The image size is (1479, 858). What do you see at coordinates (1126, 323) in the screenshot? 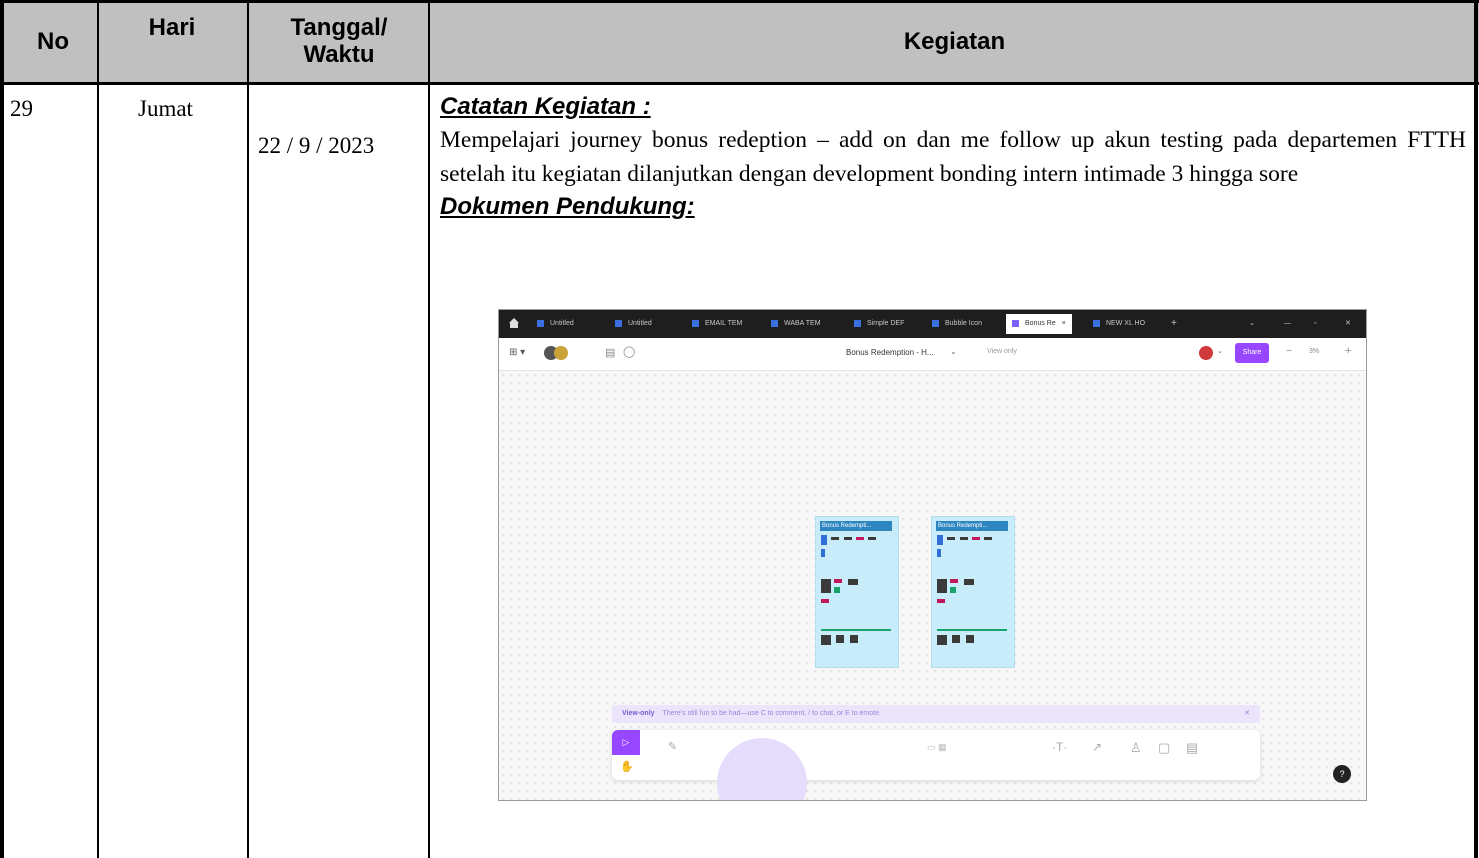
I see `tab-label: NEW XL HO` at bounding box center [1126, 323].